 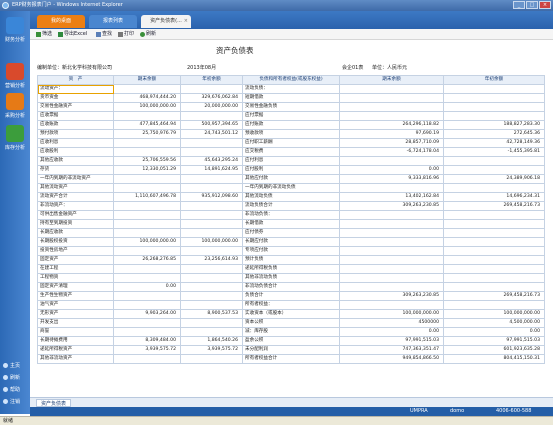 What do you see at coordinates (75, 170) in the screenshot?
I see `table-cell-item: 存货` at bounding box center [75, 170].